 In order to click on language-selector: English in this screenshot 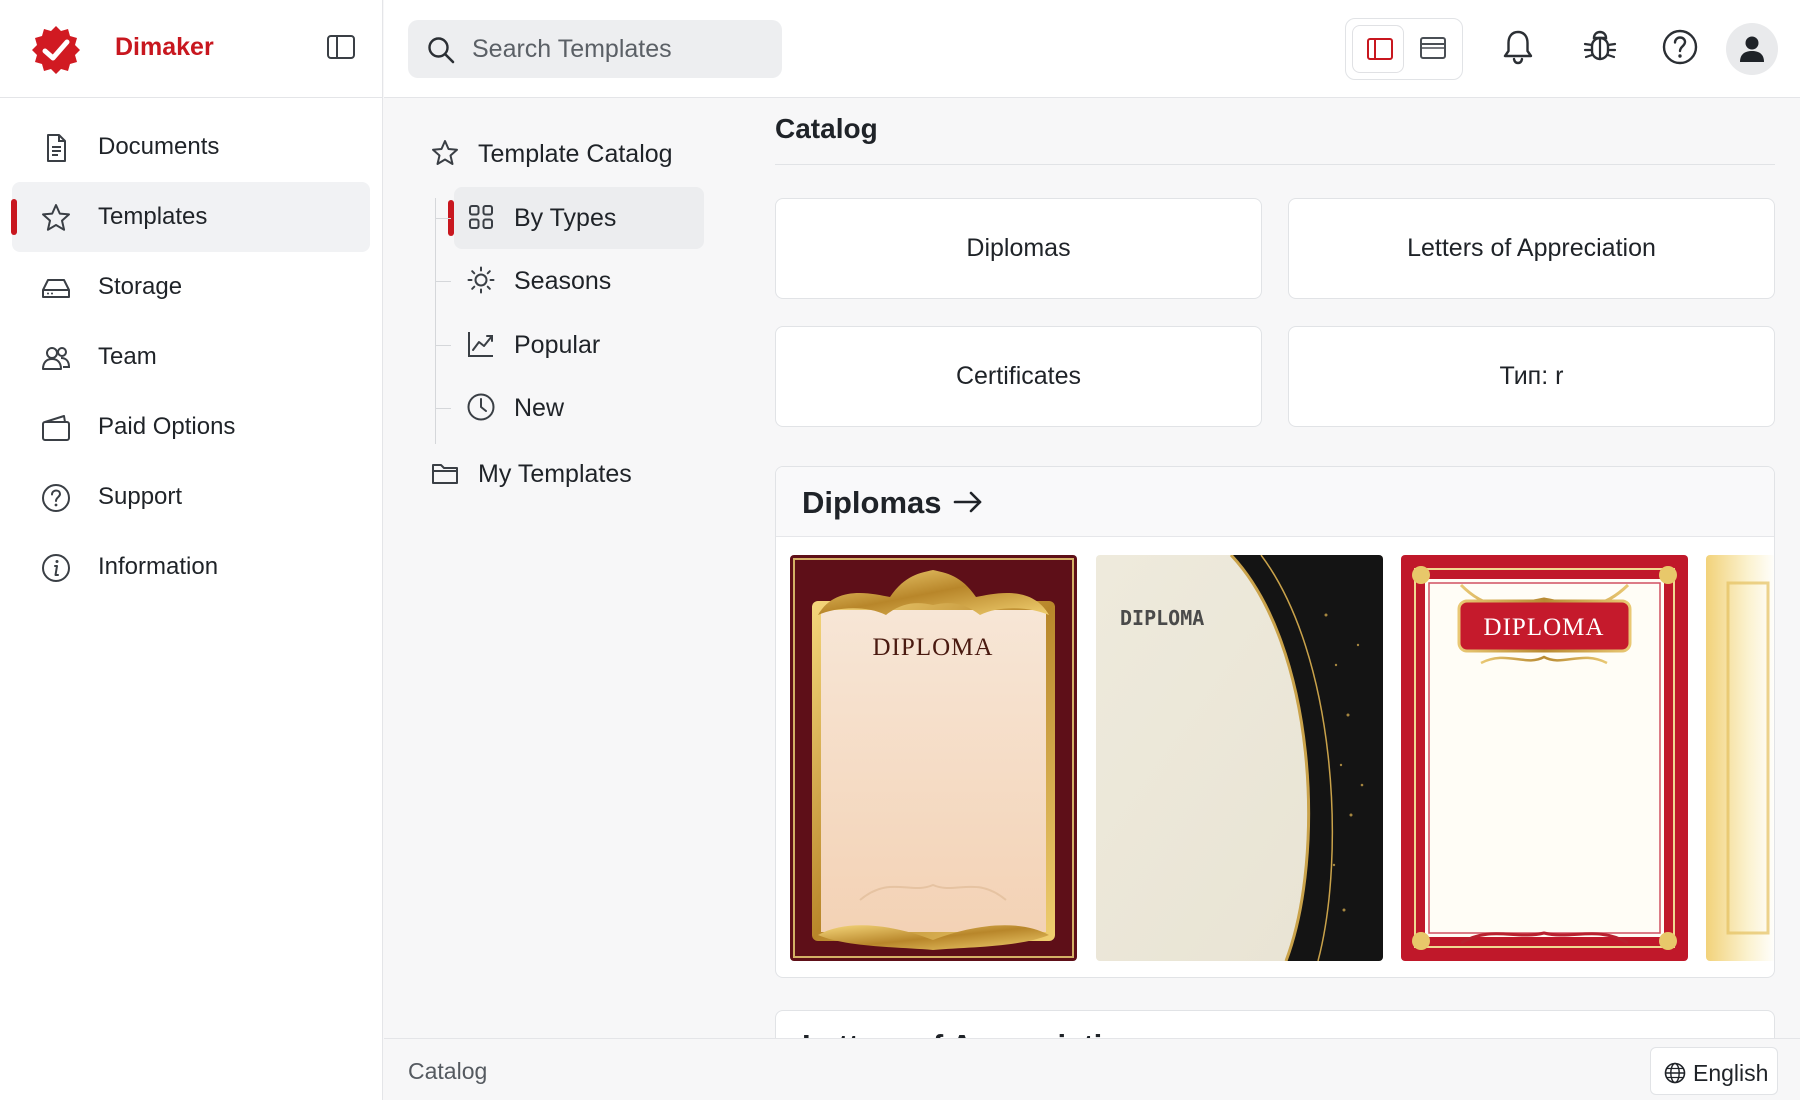, I will do `click(1714, 1071)`.